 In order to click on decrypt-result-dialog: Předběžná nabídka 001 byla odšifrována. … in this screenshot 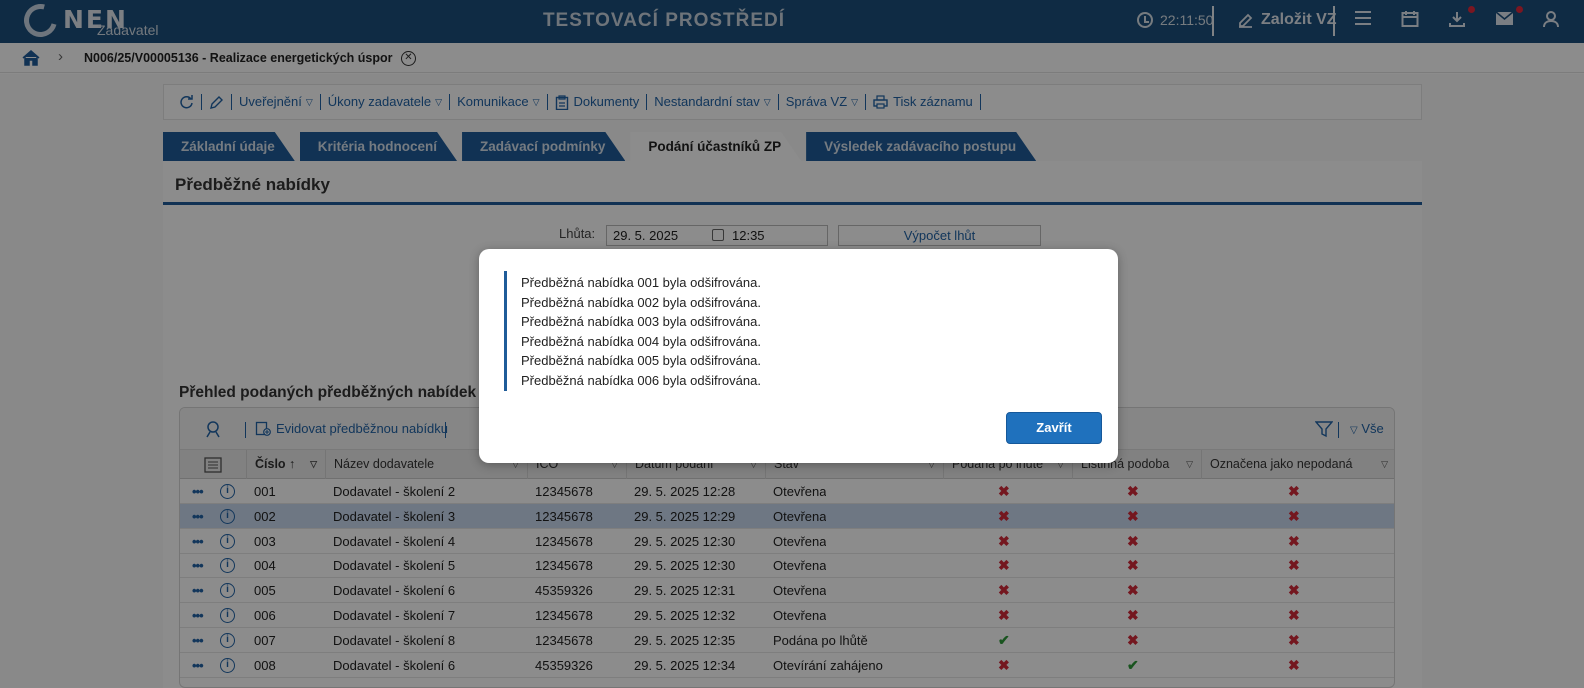, I will do `click(798, 356)`.